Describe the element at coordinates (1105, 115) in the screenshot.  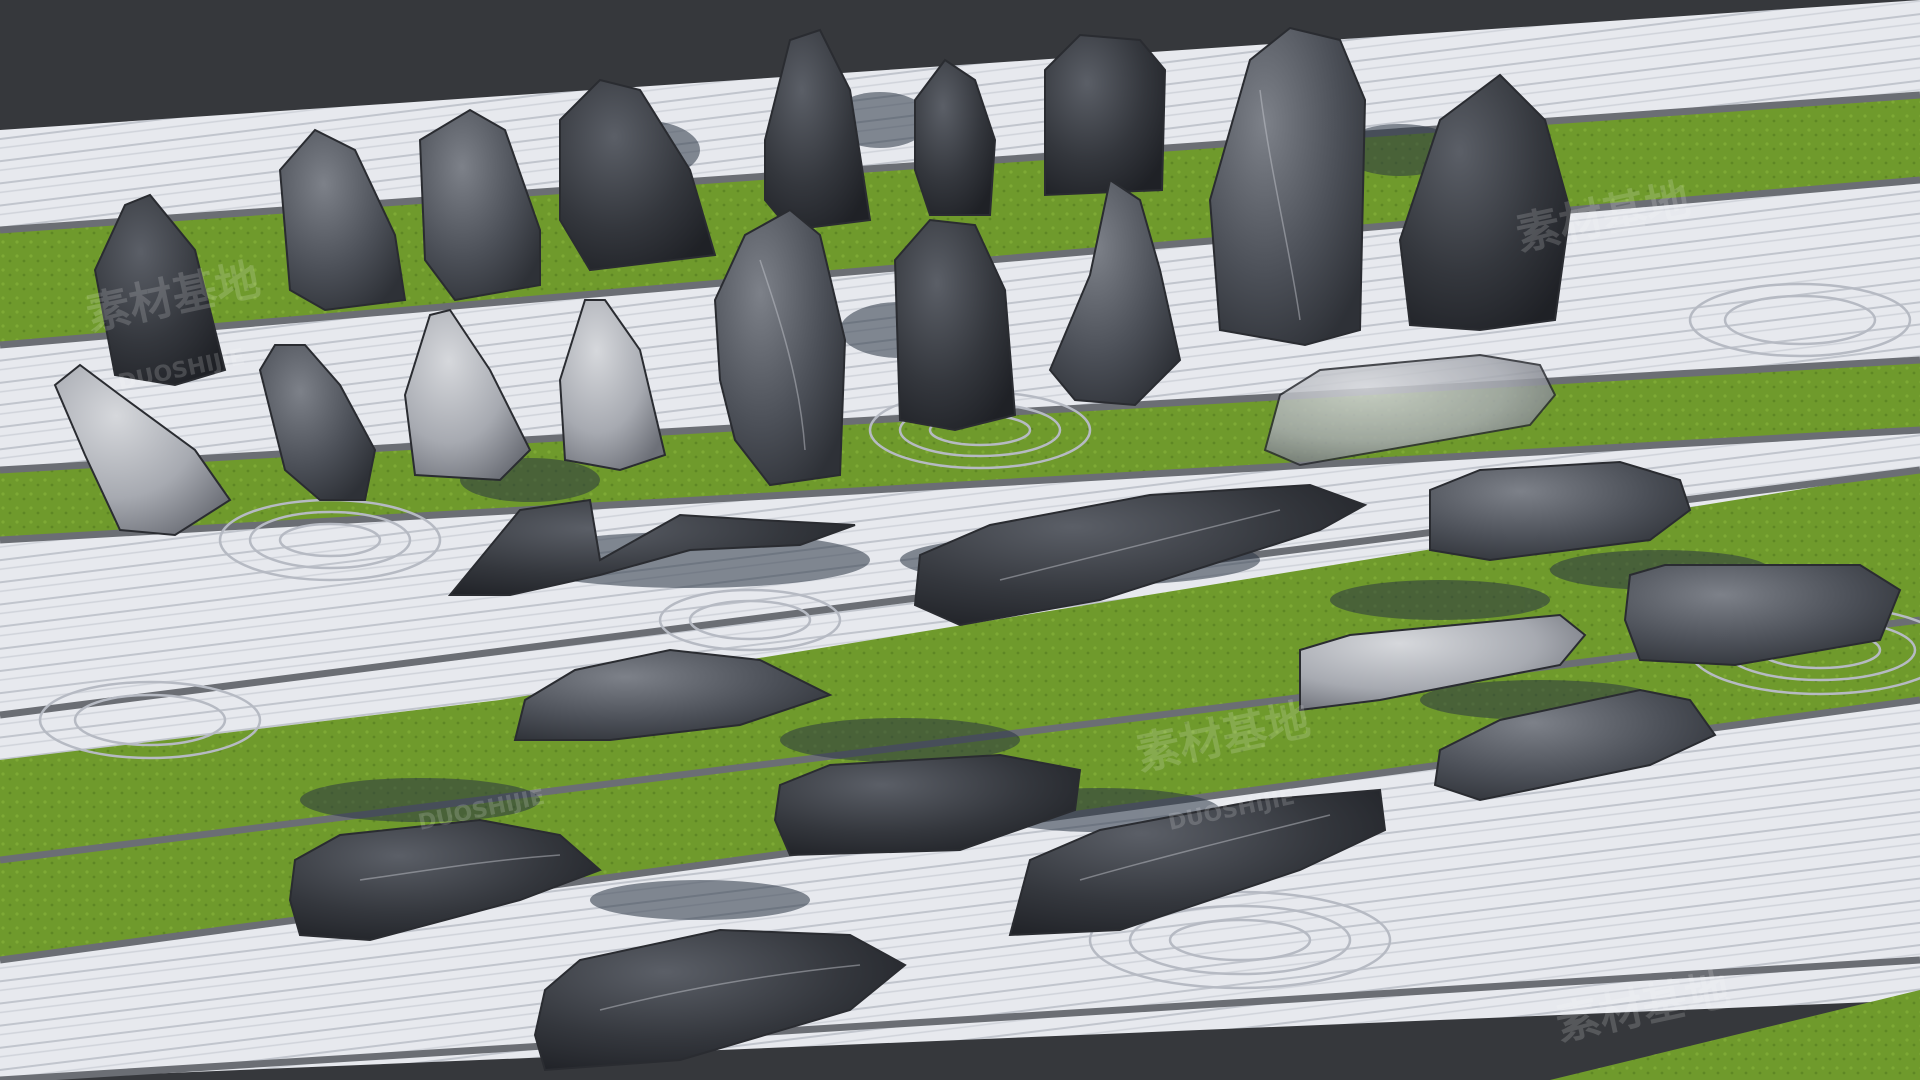
I see `upright-stone` at that location.